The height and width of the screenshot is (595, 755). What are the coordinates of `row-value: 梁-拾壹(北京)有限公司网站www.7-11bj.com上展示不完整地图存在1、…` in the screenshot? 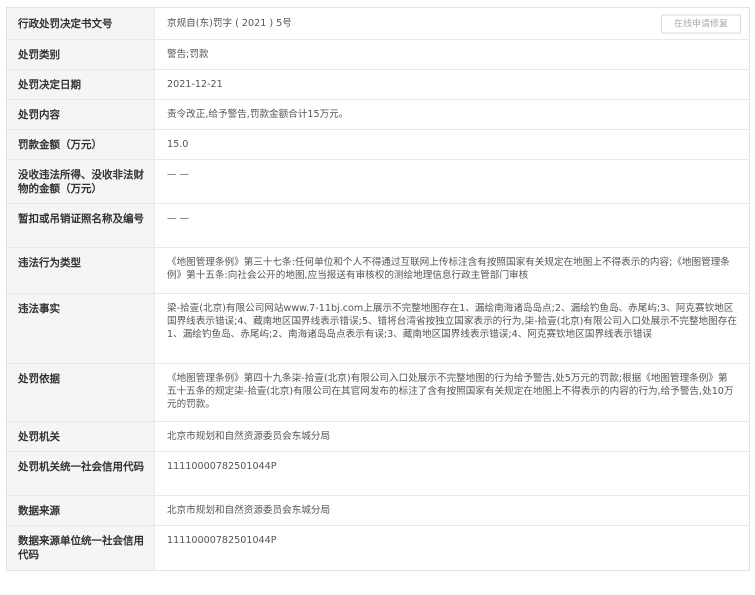 It's located at (452, 321).